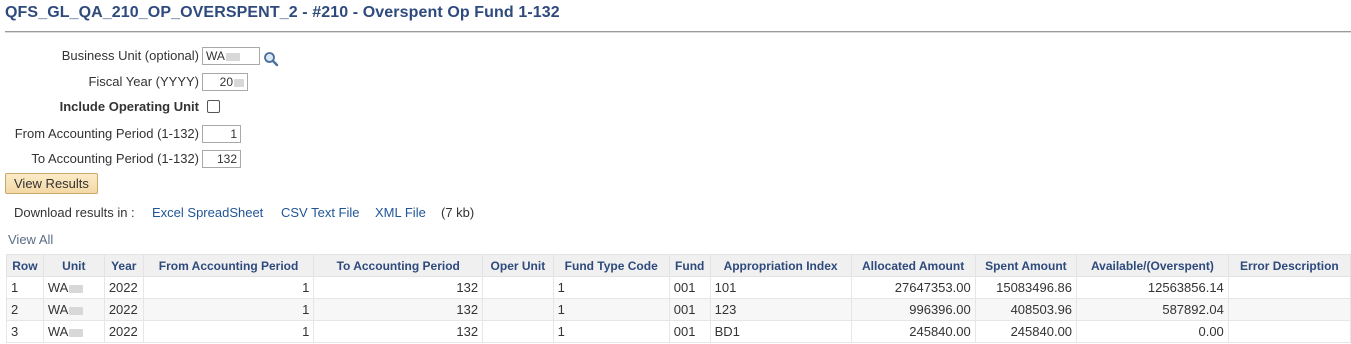  What do you see at coordinates (271, 59) in the screenshot?
I see `lookup-search-icon` at bounding box center [271, 59].